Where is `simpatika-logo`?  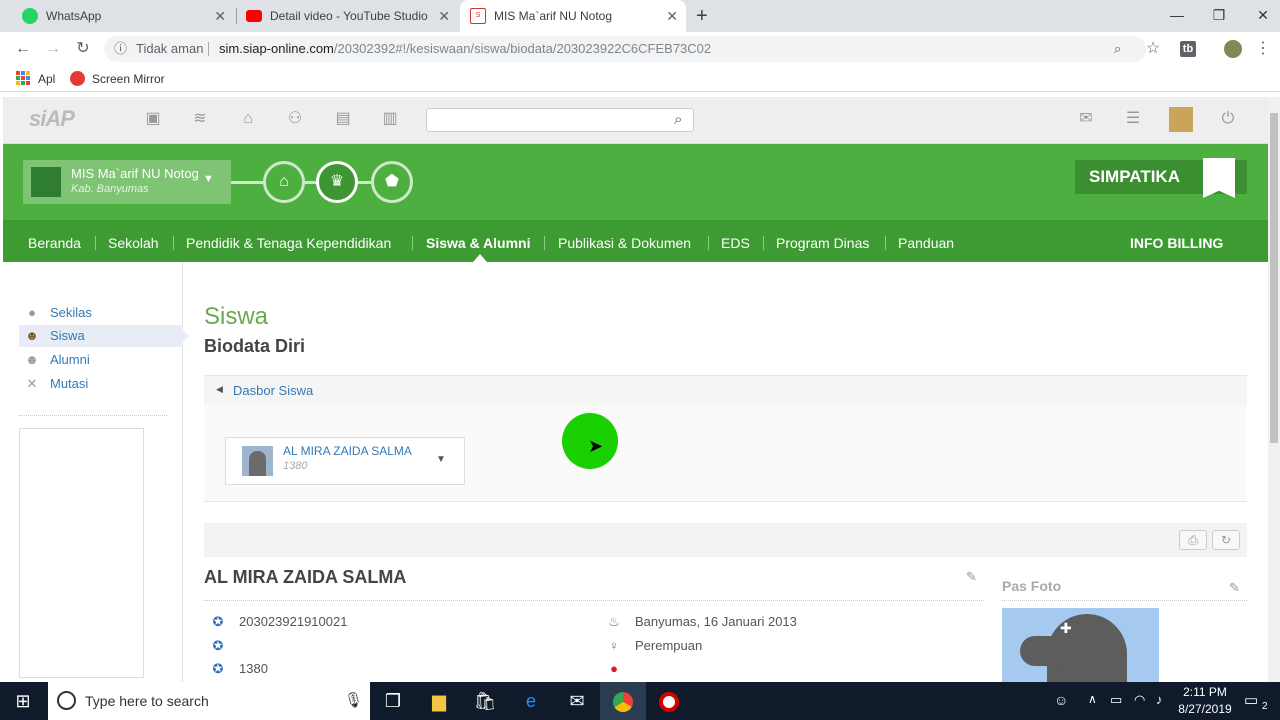
simpatika-logo is located at coordinates (1219, 178).